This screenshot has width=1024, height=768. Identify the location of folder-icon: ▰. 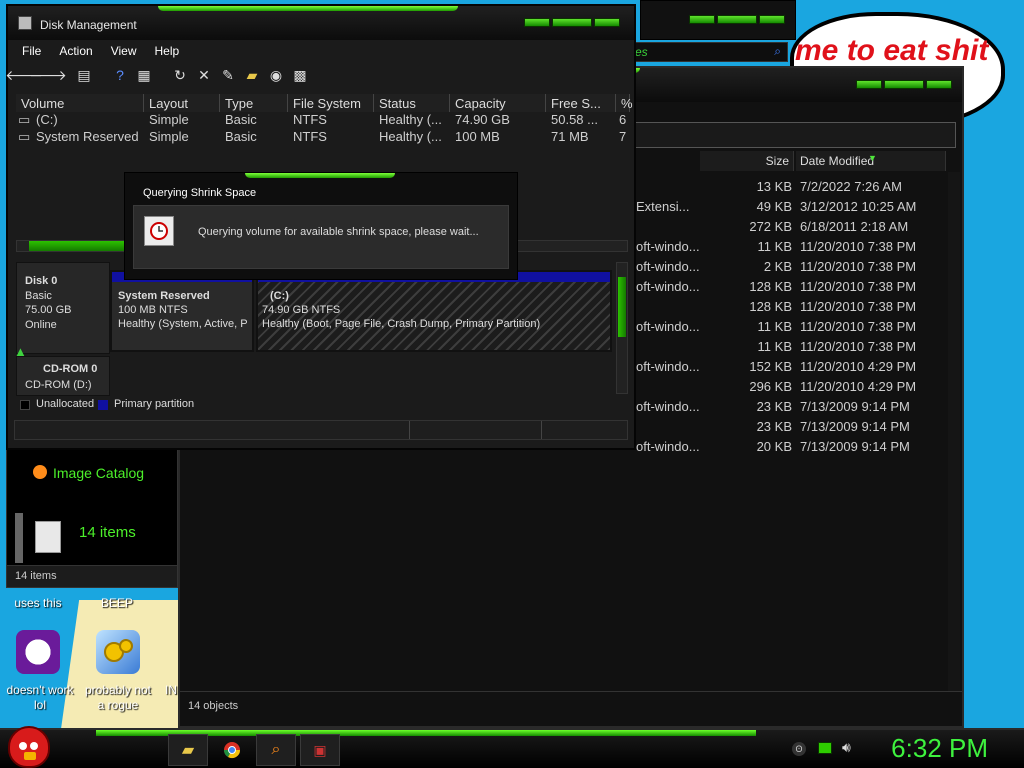
(188, 750).